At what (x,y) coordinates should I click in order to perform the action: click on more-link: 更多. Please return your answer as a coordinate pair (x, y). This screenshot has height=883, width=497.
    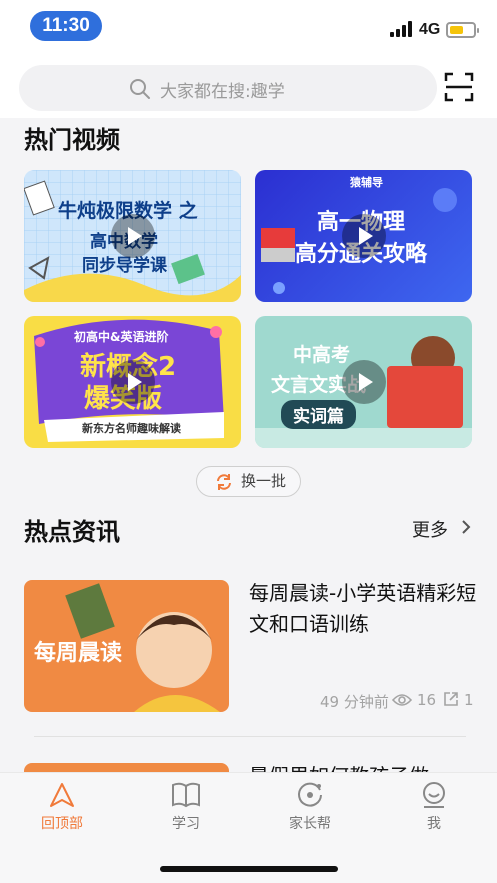
    Looking at the image, I should click on (430, 529).